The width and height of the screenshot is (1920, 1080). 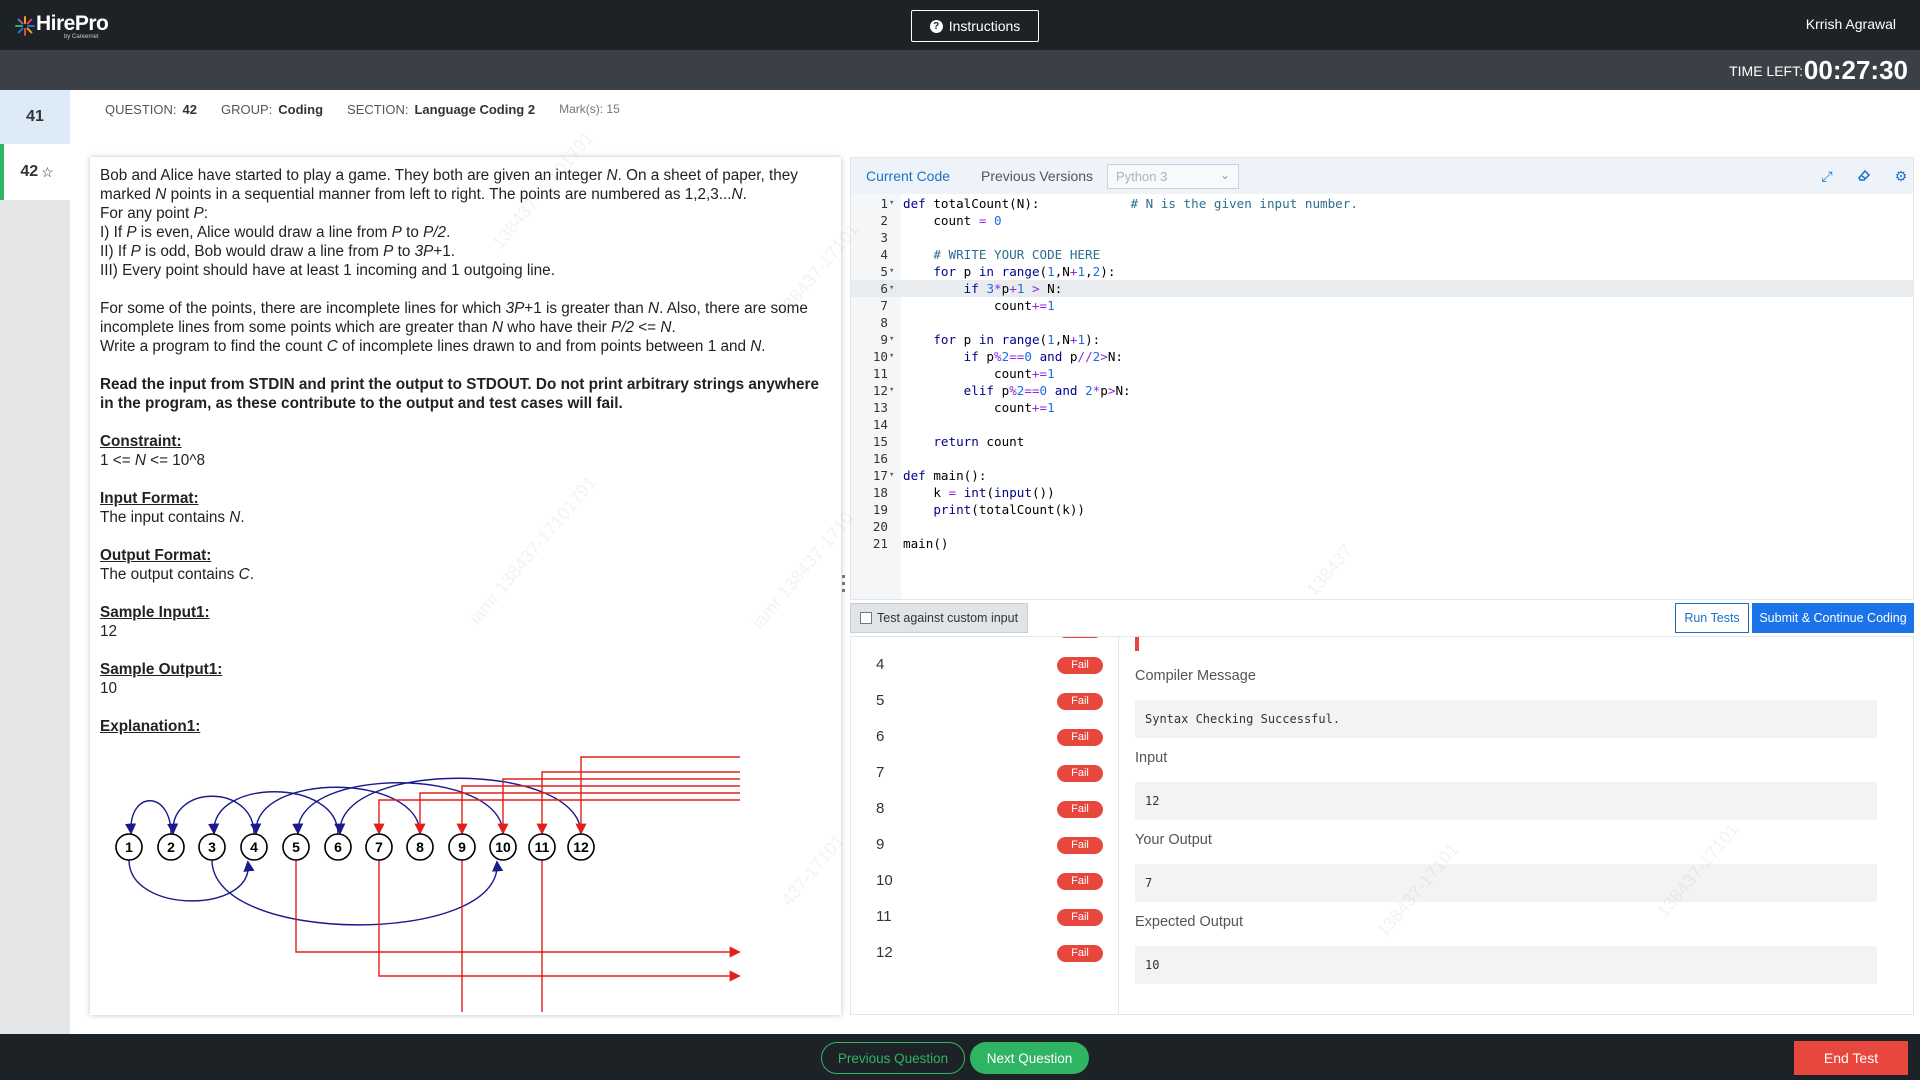 What do you see at coordinates (1864, 176) in the screenshot?
I see `eraser-icon` at bounding box center [1864, 176].